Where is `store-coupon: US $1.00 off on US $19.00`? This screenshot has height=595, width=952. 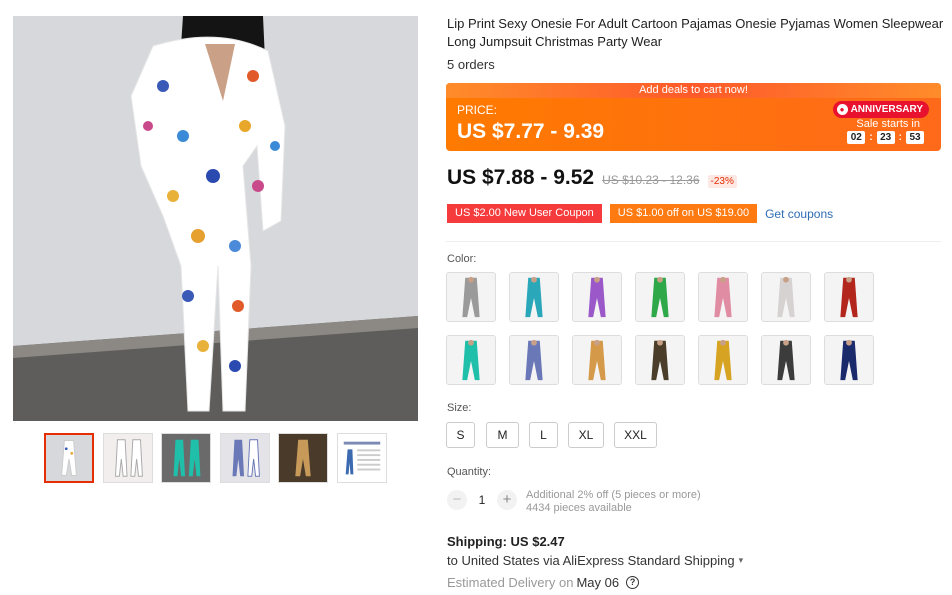 store-coupon: US $1.00 off on US $19.00 is located at coordinates (683, 213).